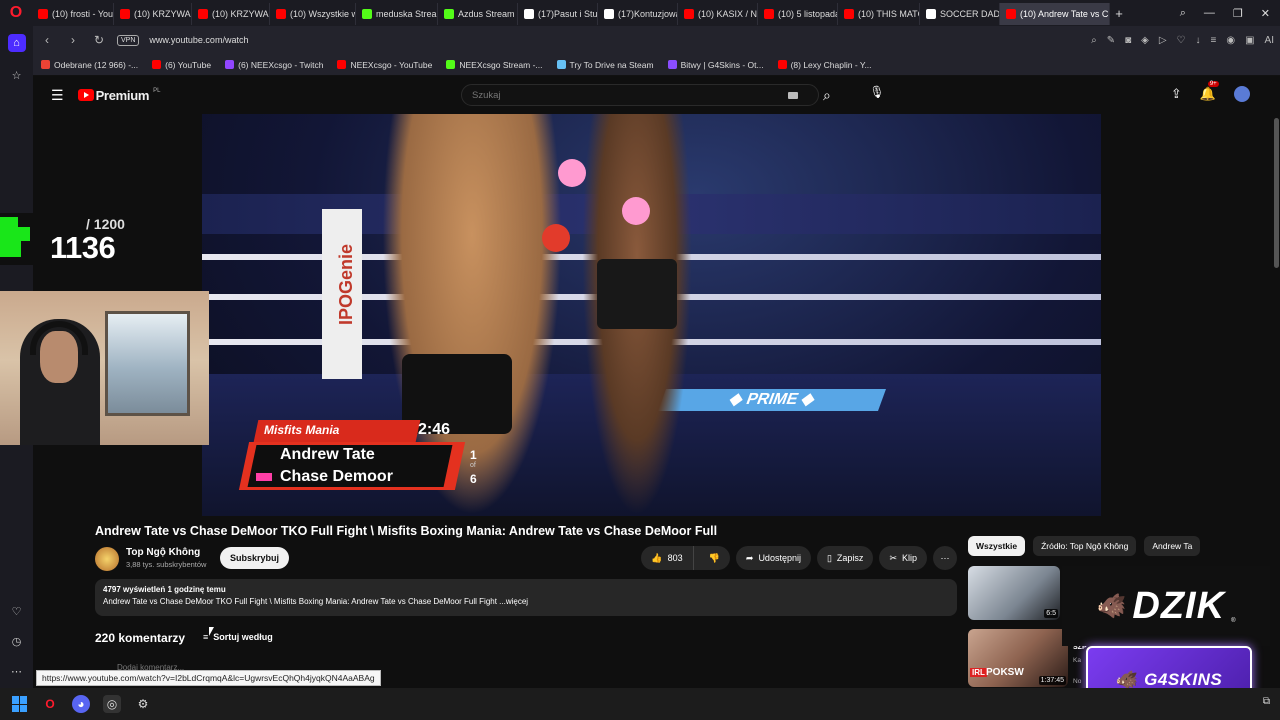 The image size is (1280, 720). I want to click on search-button: ⌕, so click(827, 95).